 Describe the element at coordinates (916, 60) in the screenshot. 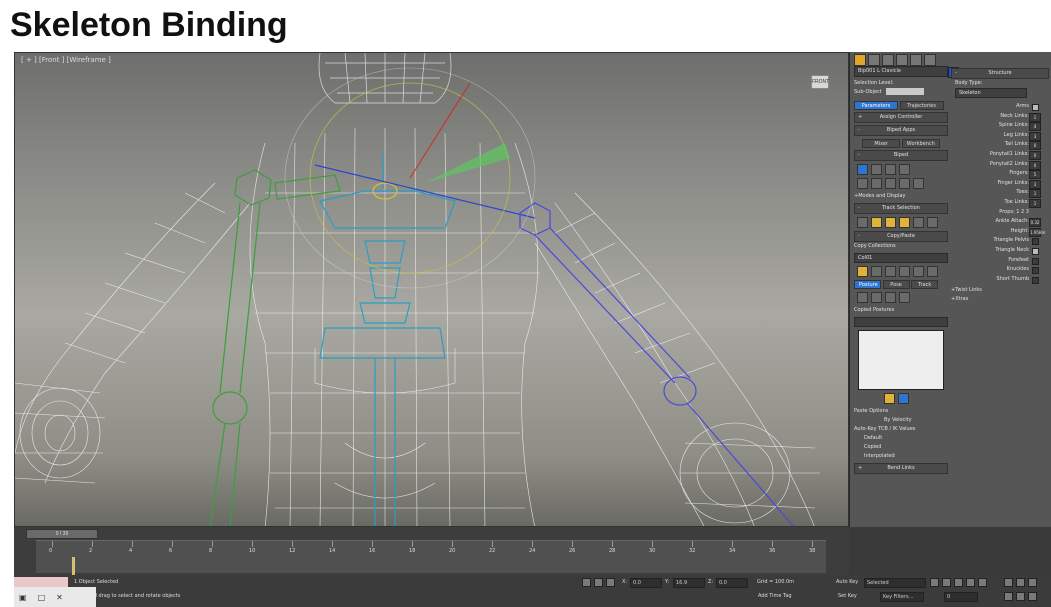

I see `display-tab-icon` at that location.